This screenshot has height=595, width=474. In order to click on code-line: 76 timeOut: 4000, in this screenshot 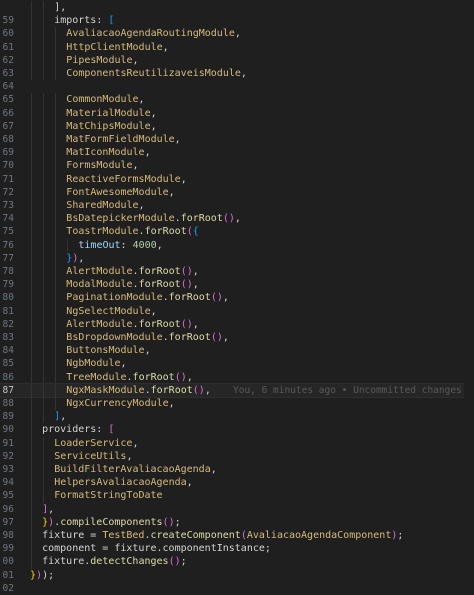, I will do `click(237, 245)`.